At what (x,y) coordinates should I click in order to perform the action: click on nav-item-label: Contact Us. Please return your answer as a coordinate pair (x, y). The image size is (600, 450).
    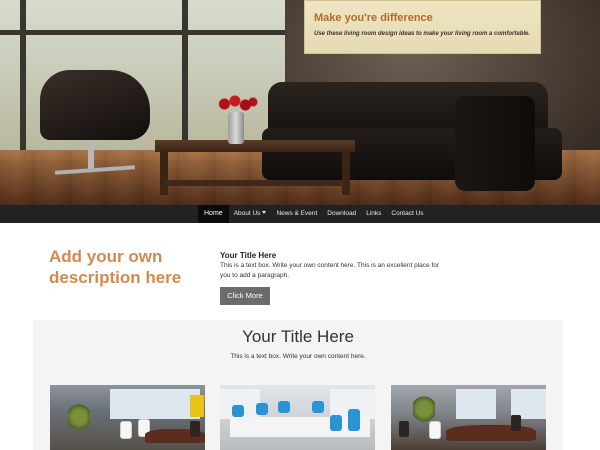
    Looking at the image, I should click on (407, 213).